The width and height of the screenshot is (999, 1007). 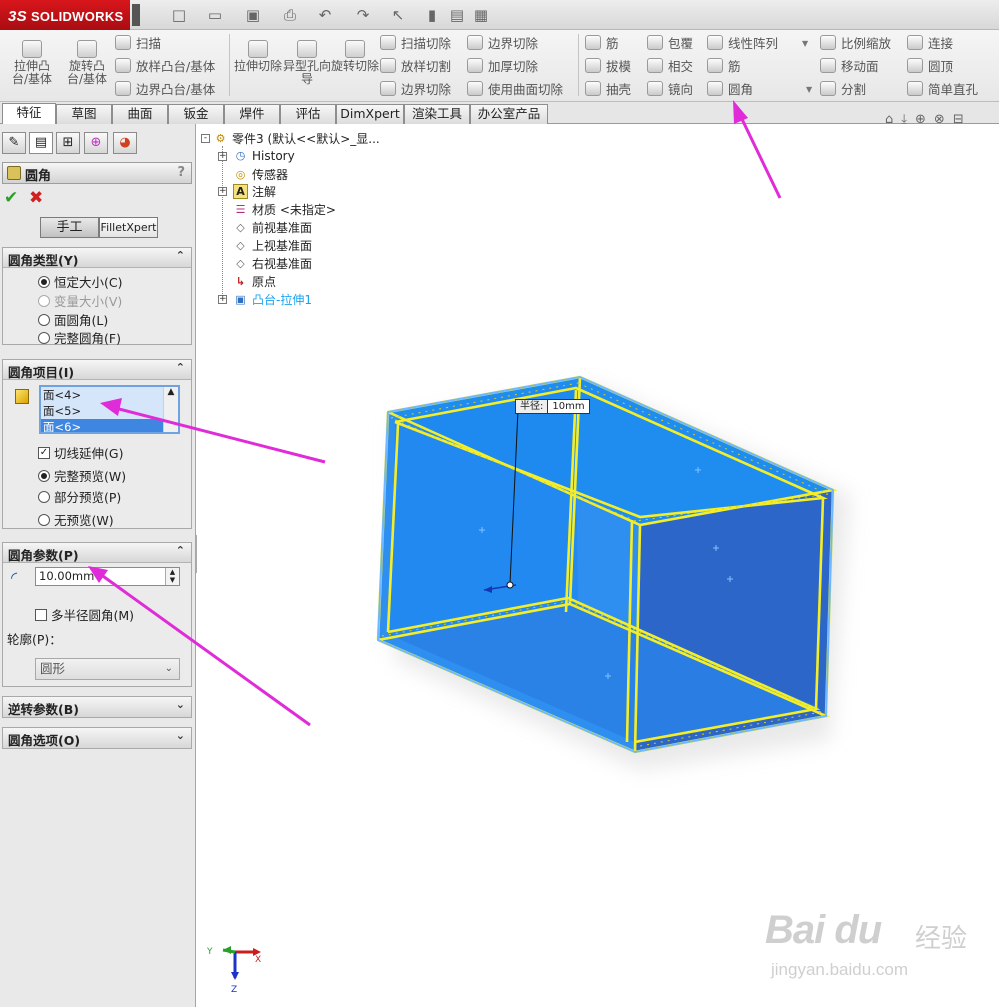 What do you see at coordinates (209, 952) in the screenshot?
I see `triad-y-label: Y` at bounding box center [209, 952].